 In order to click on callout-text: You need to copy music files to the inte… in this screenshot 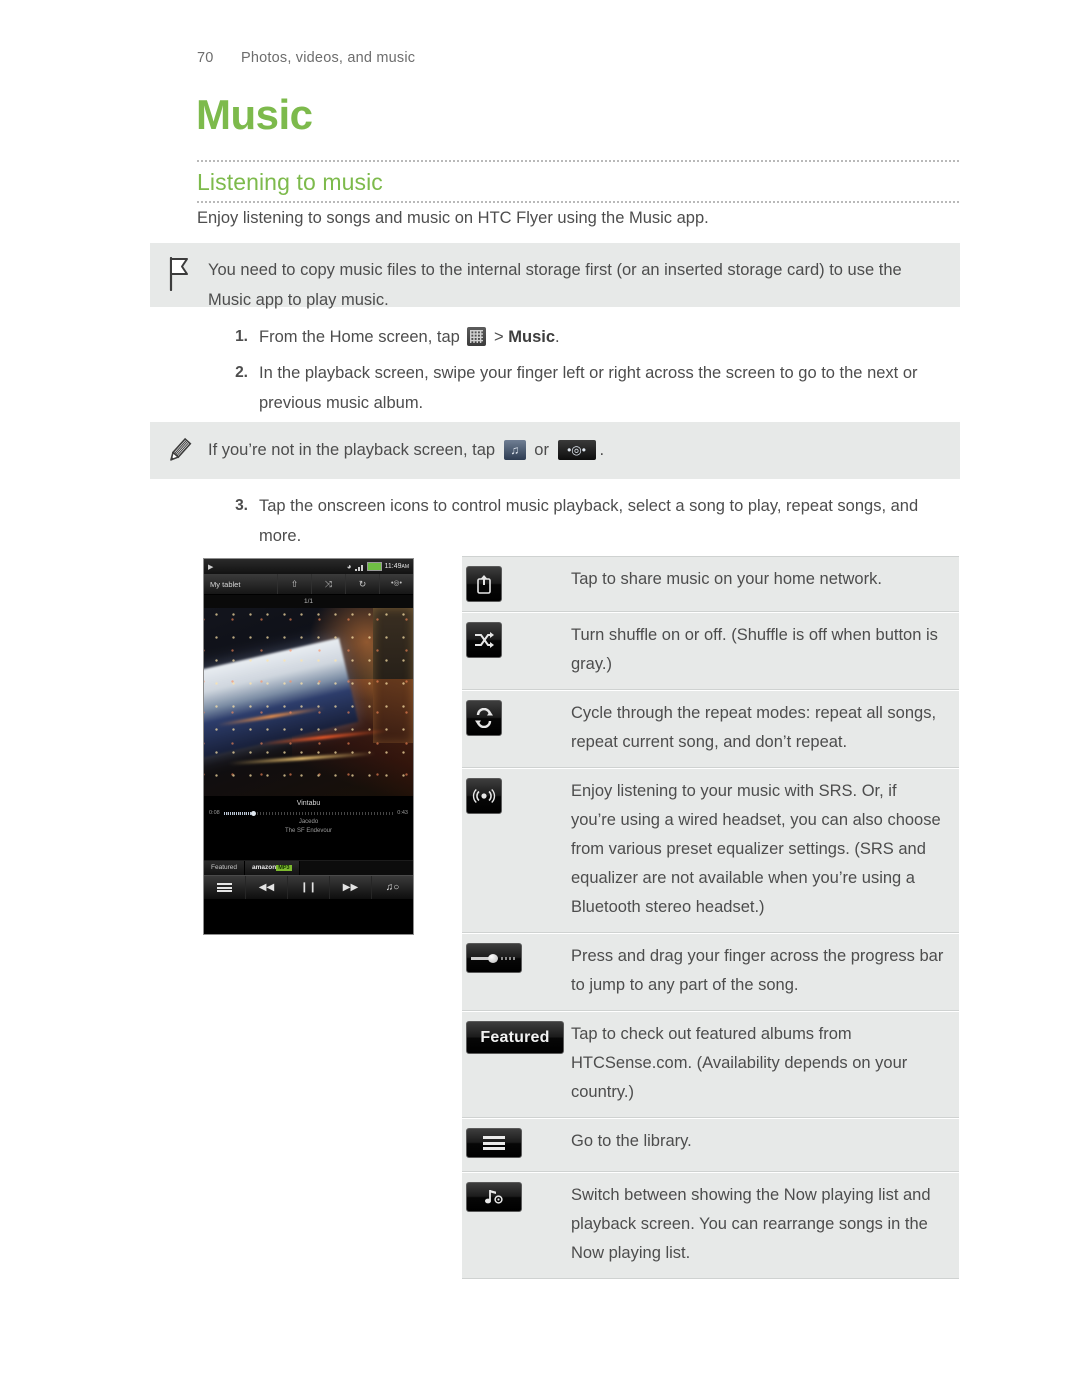, I will do `click(555, 285)`.